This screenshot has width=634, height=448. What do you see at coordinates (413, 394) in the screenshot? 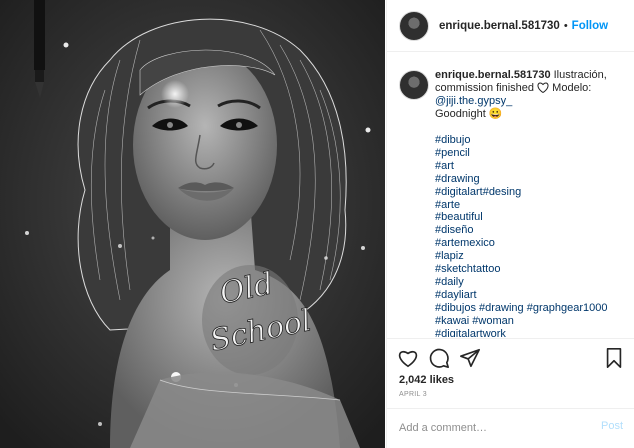
I see `post-date: APRIL 3` at bounding box center [413, 394].